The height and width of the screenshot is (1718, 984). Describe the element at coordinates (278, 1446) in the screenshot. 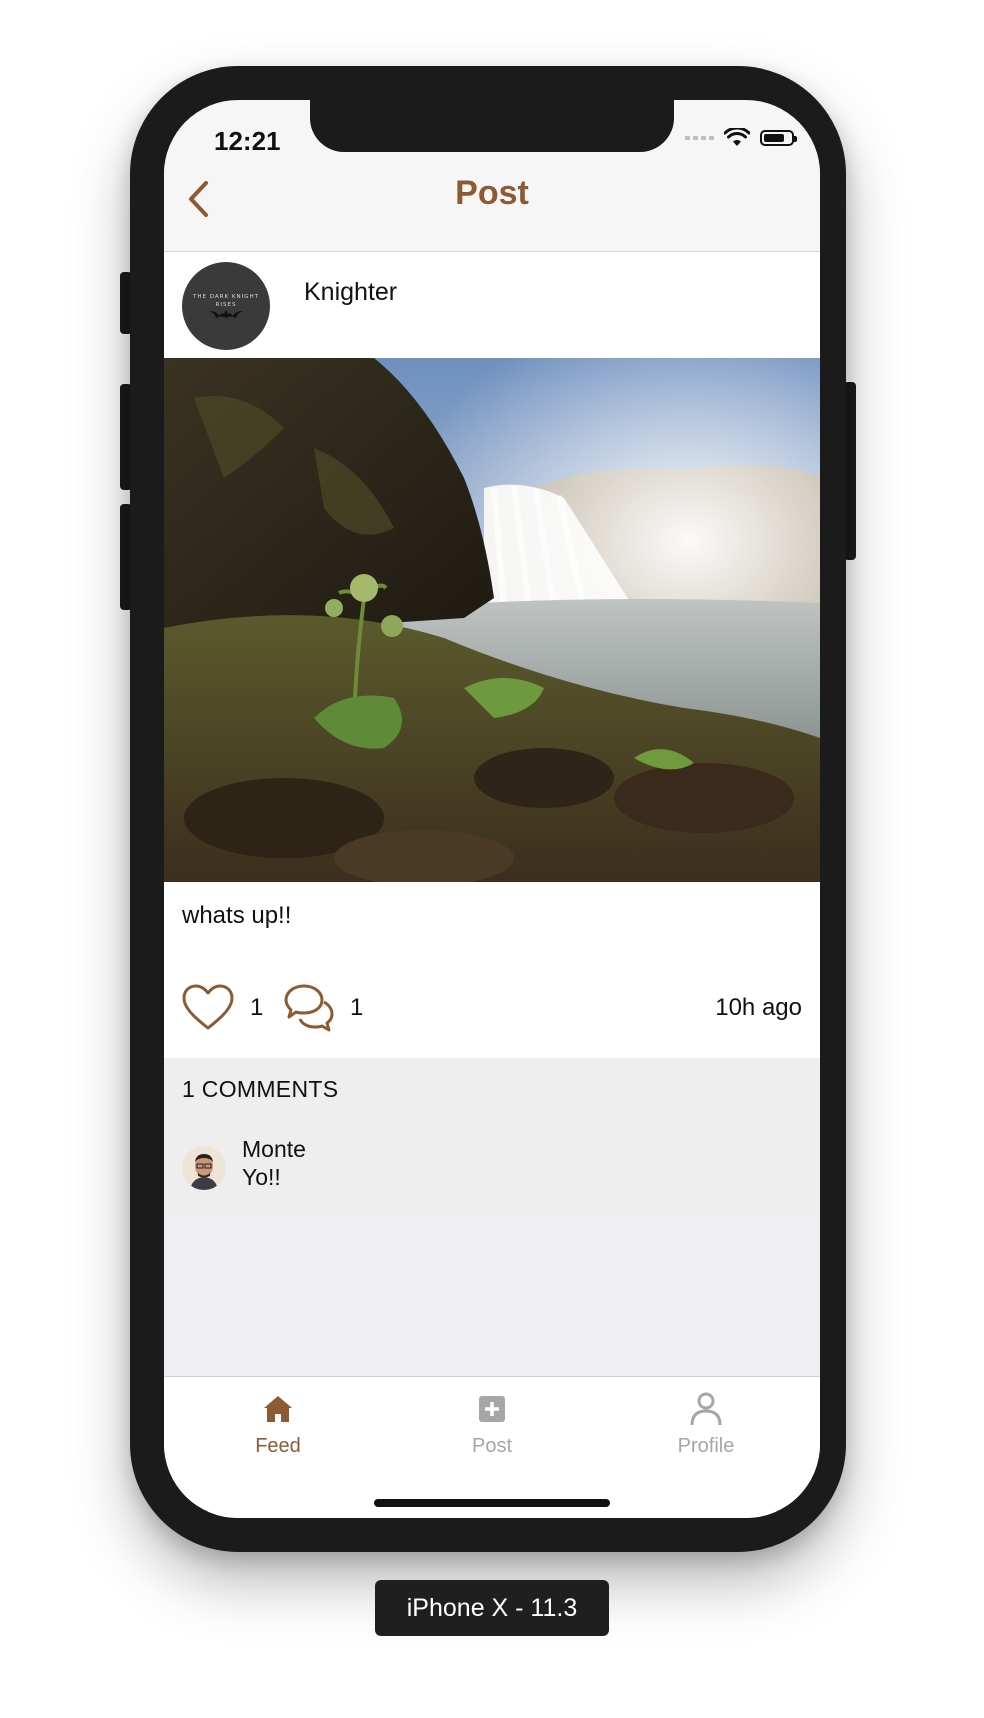

I see `tab-feed-label: Feed` at that location.